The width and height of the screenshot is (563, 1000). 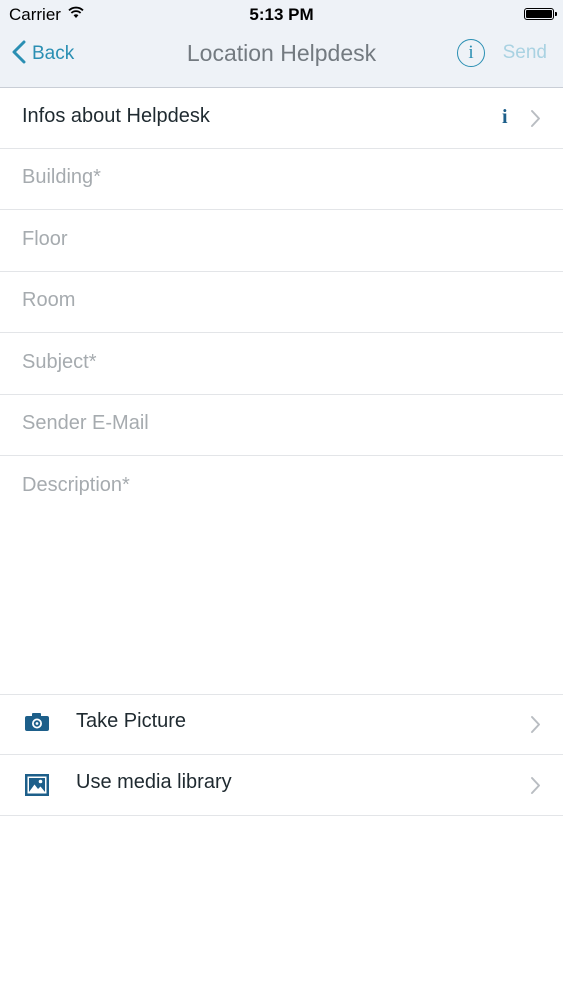 I want to click on media-library-row: Use media library, so click(x=281, y=785).